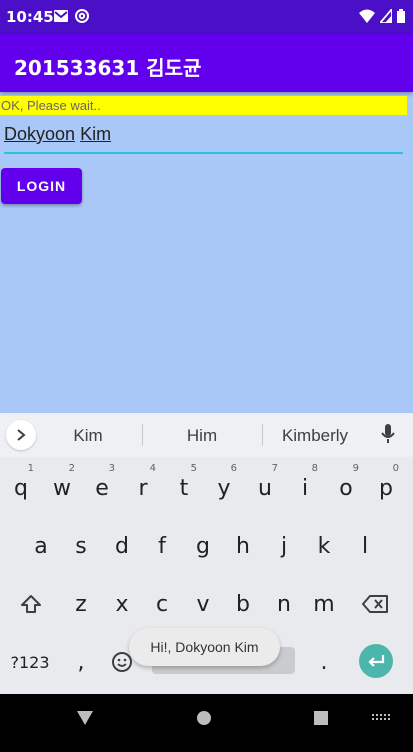 The height and width of the screenshot is (752, 413). What do you see at coordinates (202, 436) in the screenshot?
I see `suggestion-2: Him` at bounding box center [202, 436].